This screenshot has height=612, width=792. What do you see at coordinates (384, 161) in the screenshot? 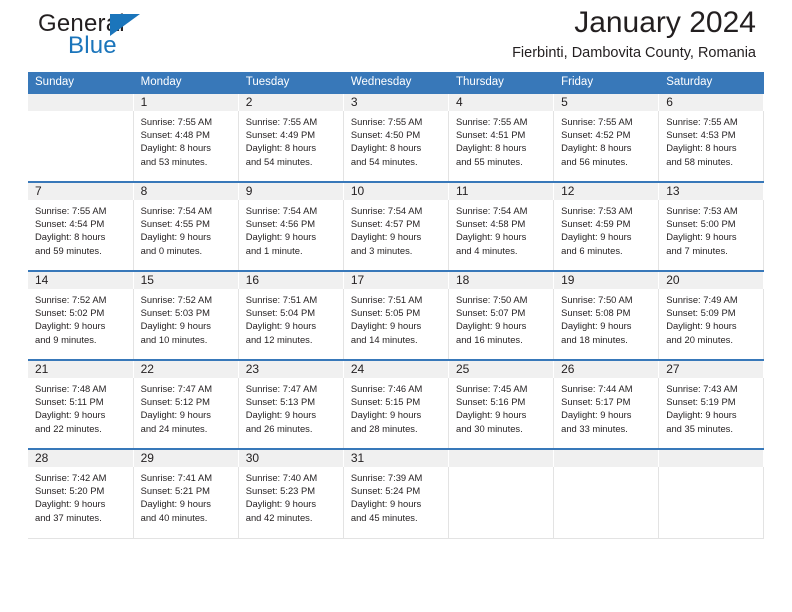
I see `daylight-duration-line2: and 54 minutes.` at bounding box center [384, 161].